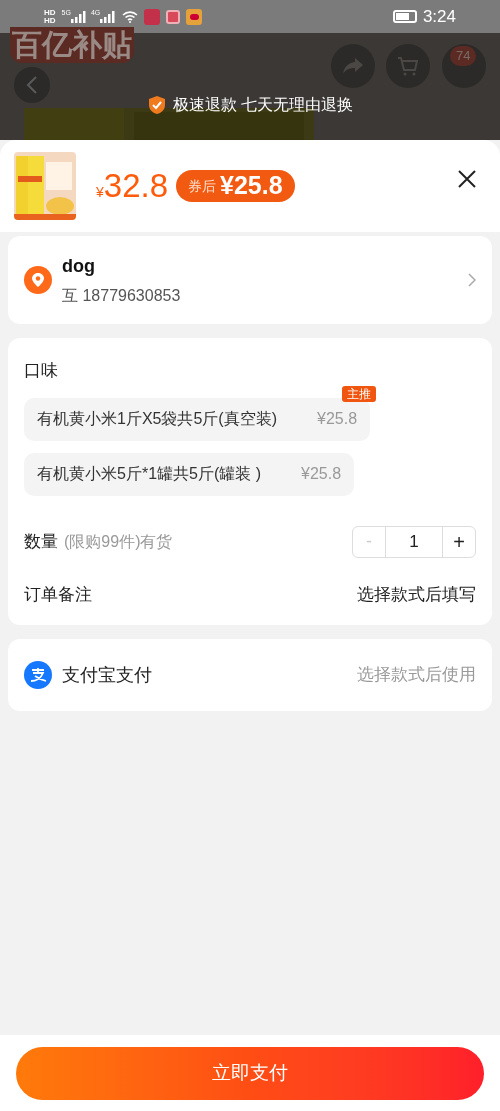 Image resolution: width=500 pixels, height=1111 pixels. I want to click on cart-button, so click(408, 66).